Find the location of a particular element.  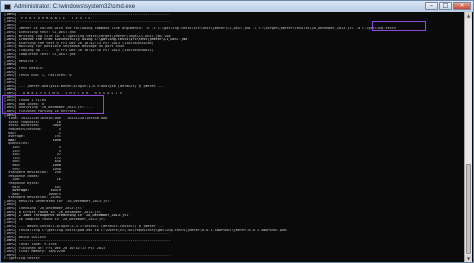

vertical-scrollbar: ▲ ▼ is located at coordinates (468, 137).